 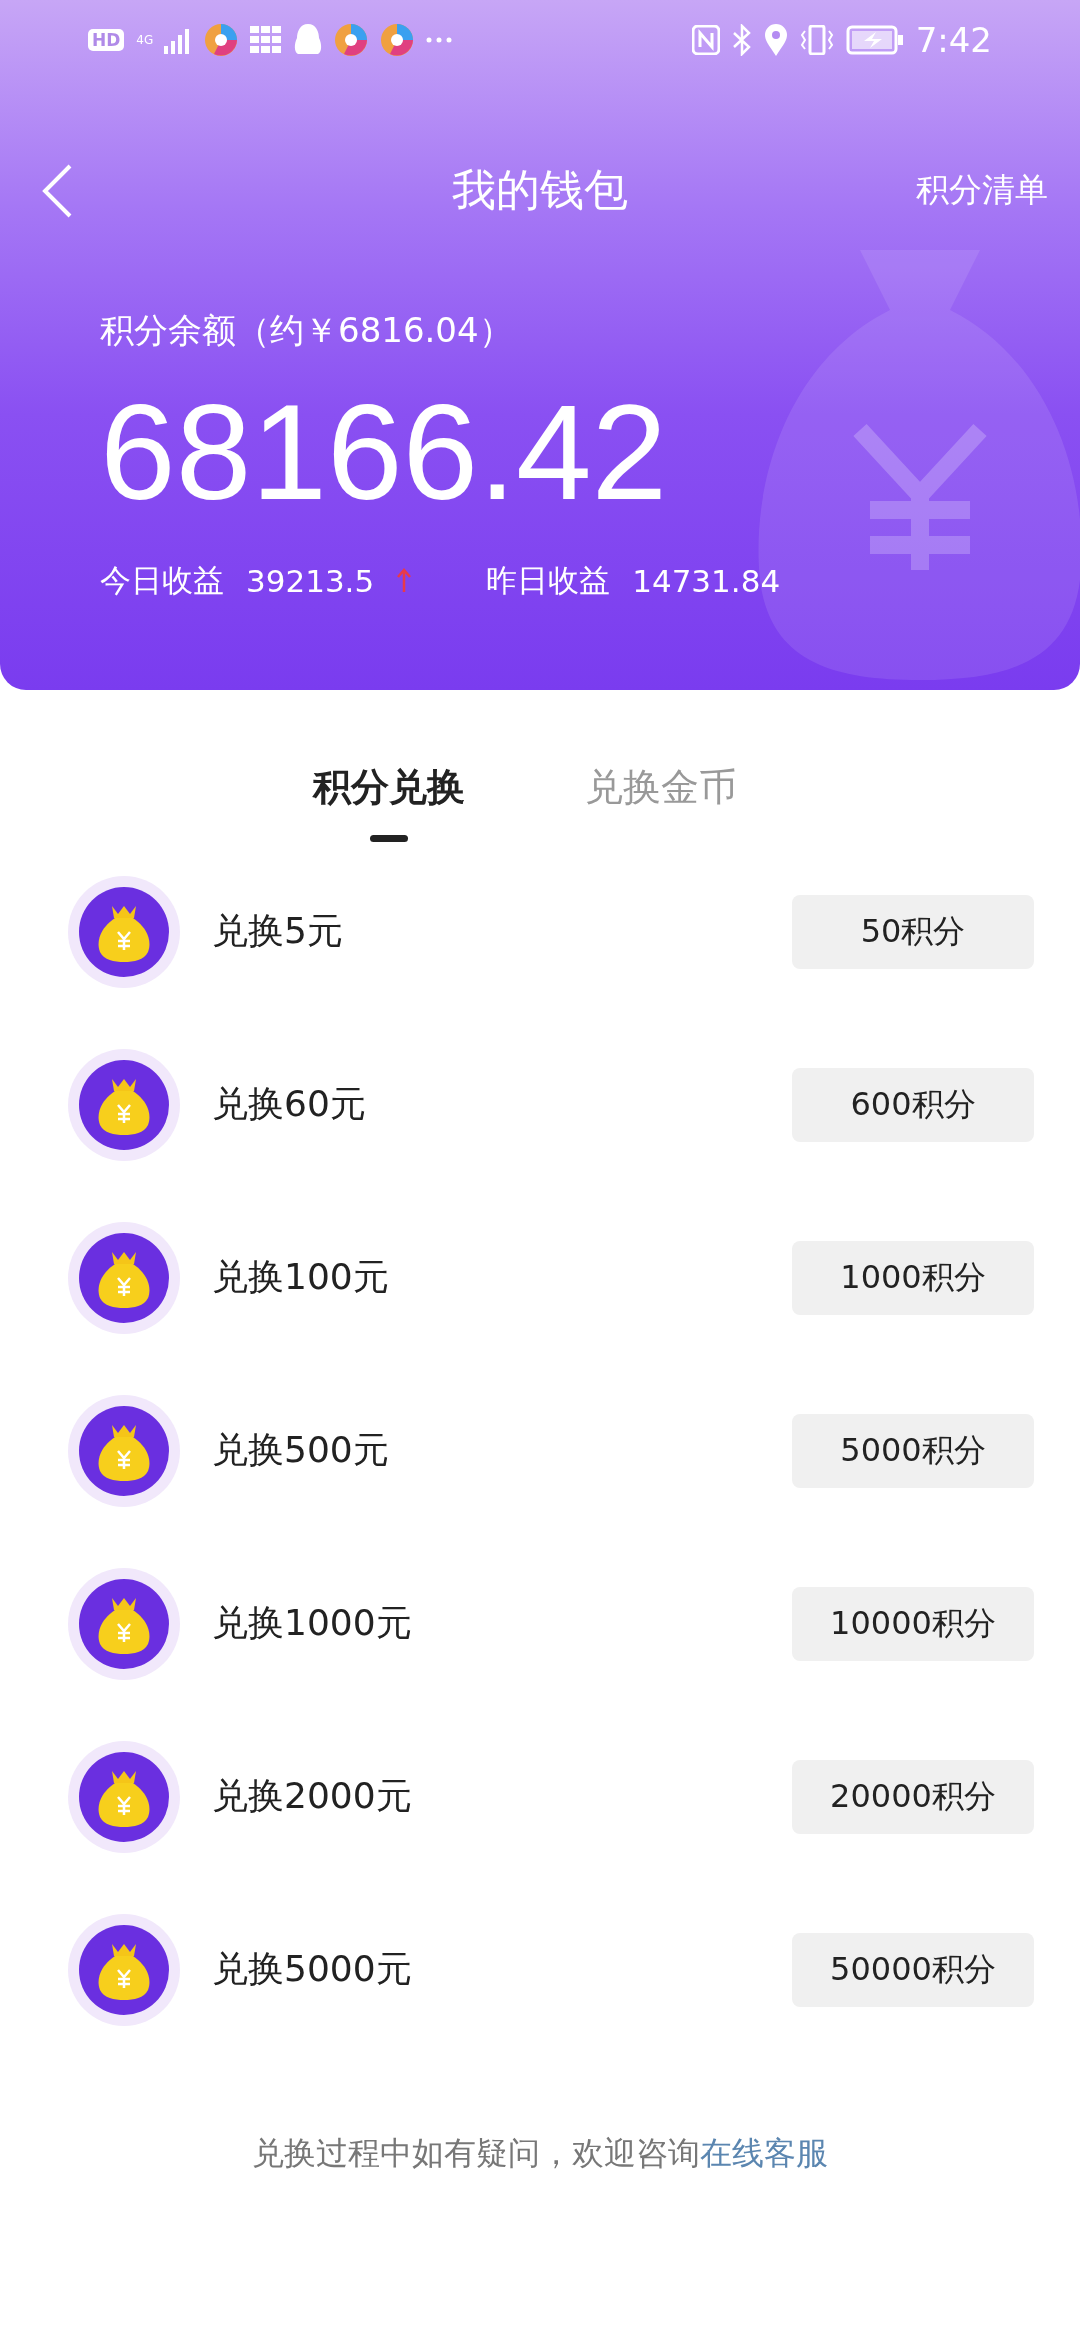 What do you see at coordinates (540, 2153) in the screenshot?
I see `help-text: 兑换过程中如有疑问，欢迎咨询在线客服` at bounding box center [540, 2153].